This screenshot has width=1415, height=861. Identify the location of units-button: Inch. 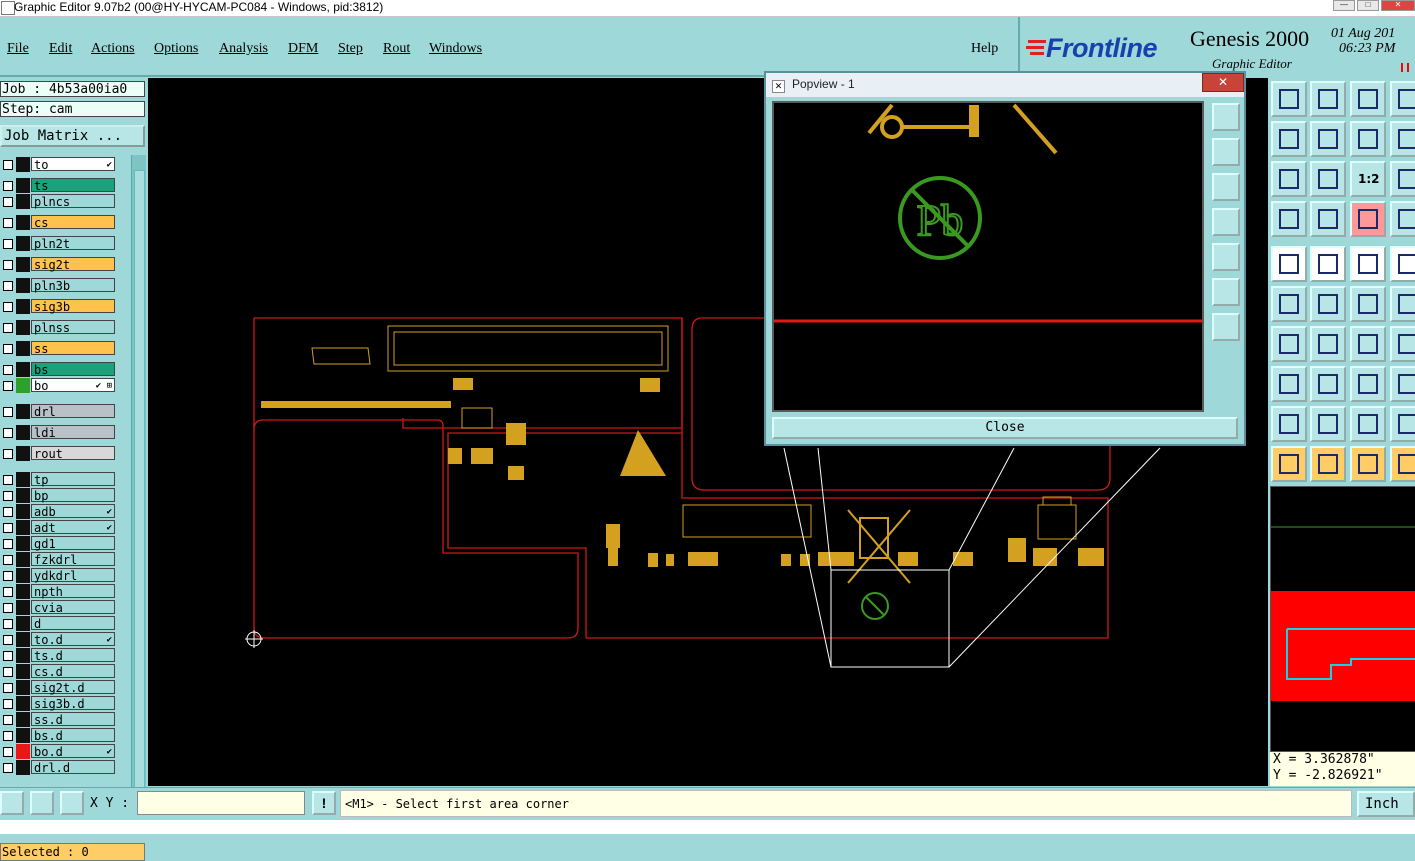
(1386, 804).